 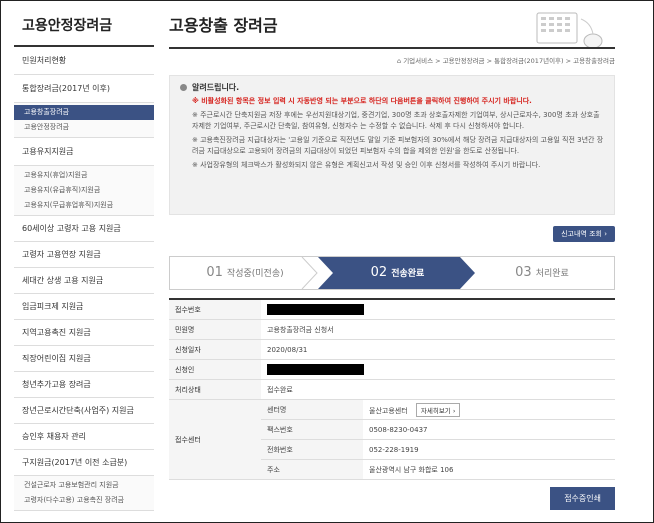 What do you see at coordinates (84, 385) in the screenshot?
I see `sidebar-item-youth: 청년추가고용 장려금` at bounding box center [84, 385].